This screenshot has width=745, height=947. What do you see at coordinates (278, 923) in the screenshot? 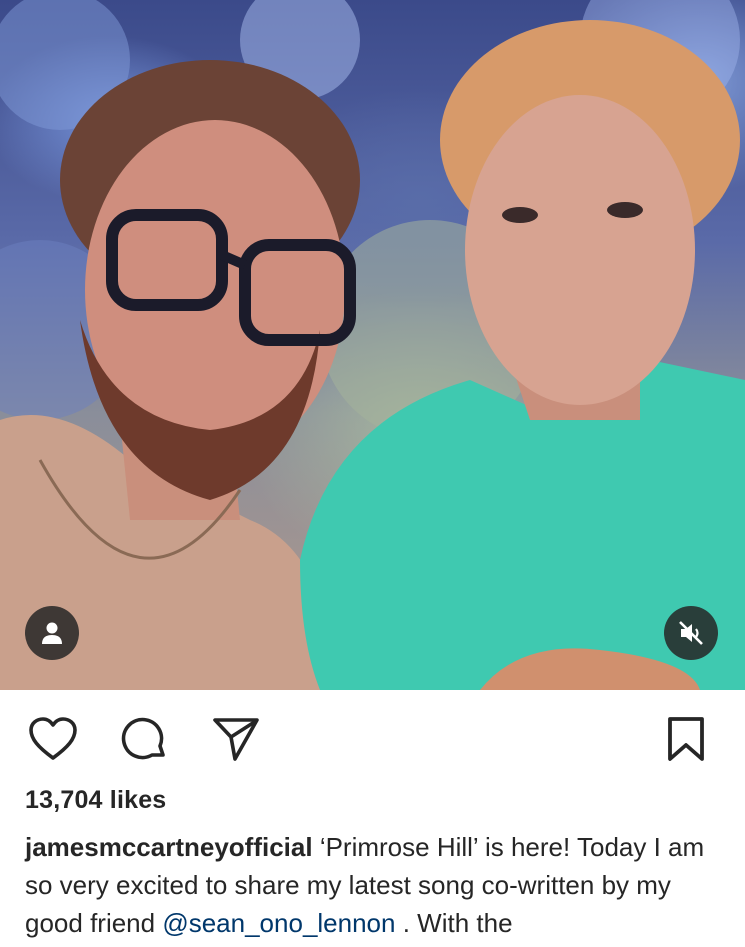
I see `caption-mention-link: @sean_ono_lennon` at bounding box center [278, 923].